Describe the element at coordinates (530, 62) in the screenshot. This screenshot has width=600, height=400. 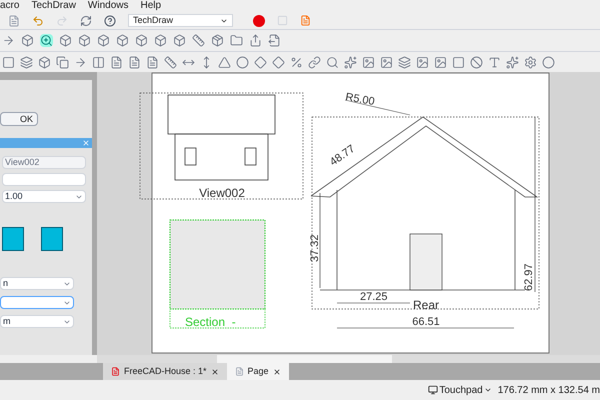
I see `settings-icon` at that location.